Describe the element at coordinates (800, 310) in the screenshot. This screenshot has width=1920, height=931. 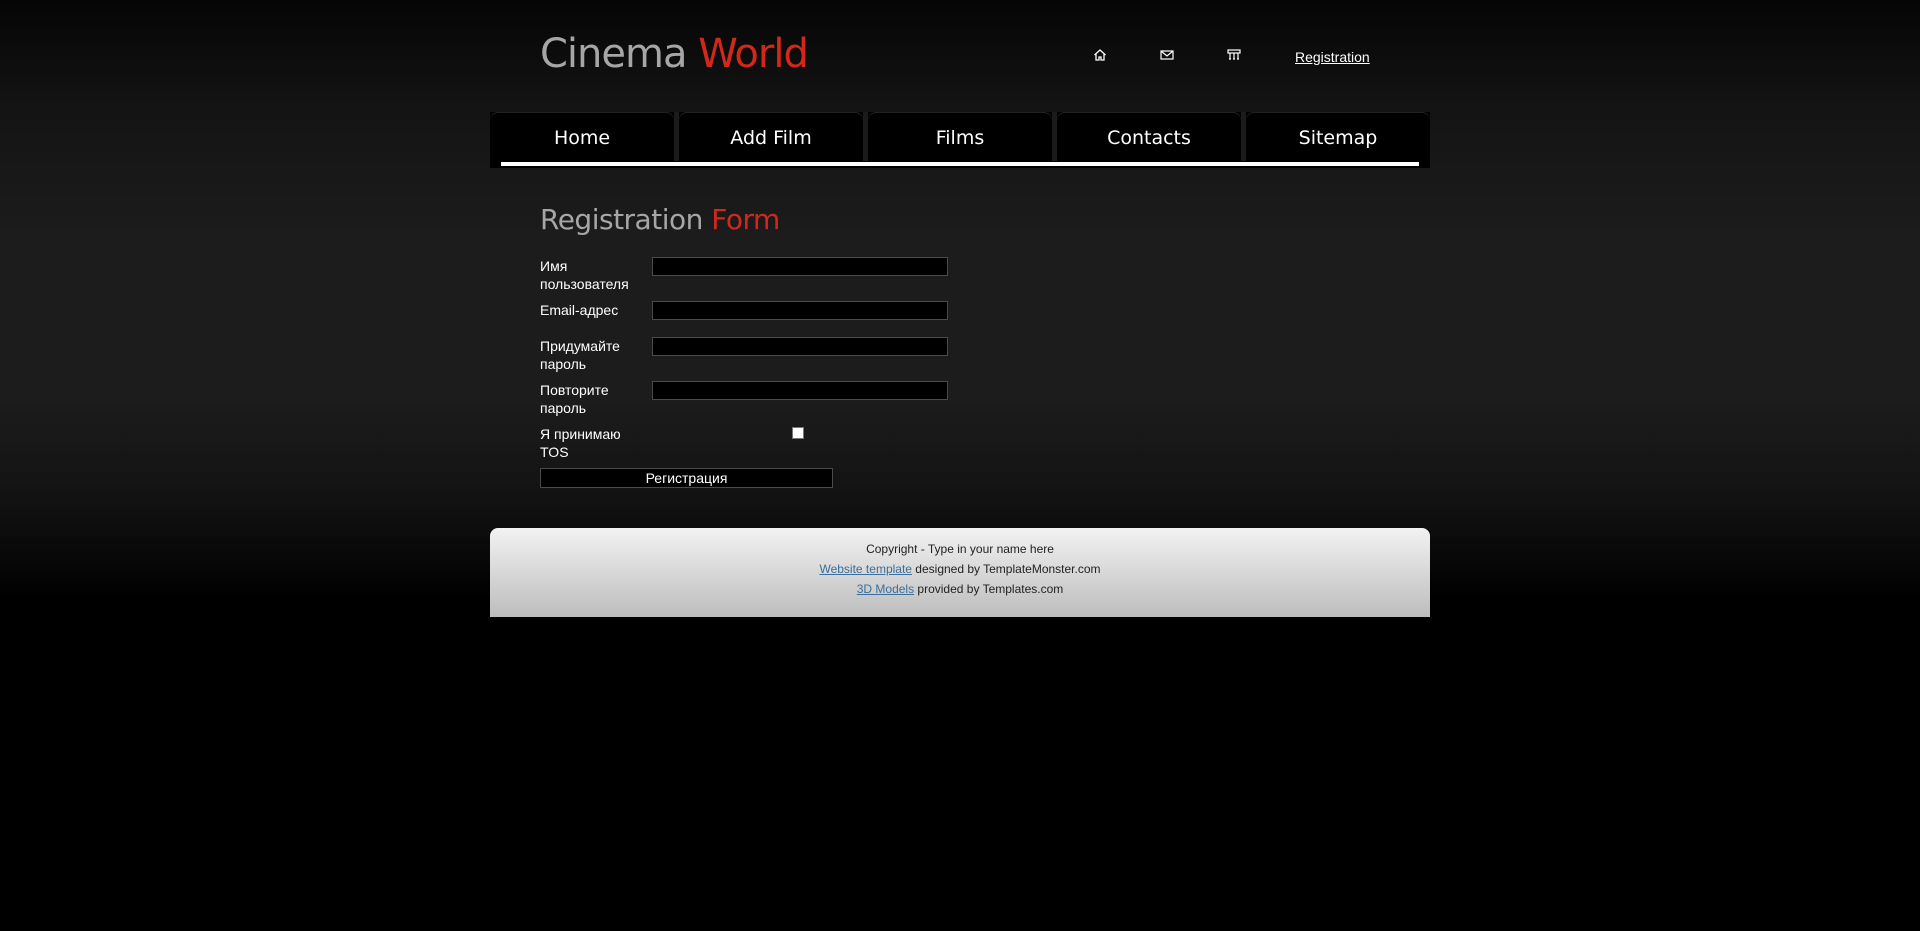
I see `email-field` at that location.